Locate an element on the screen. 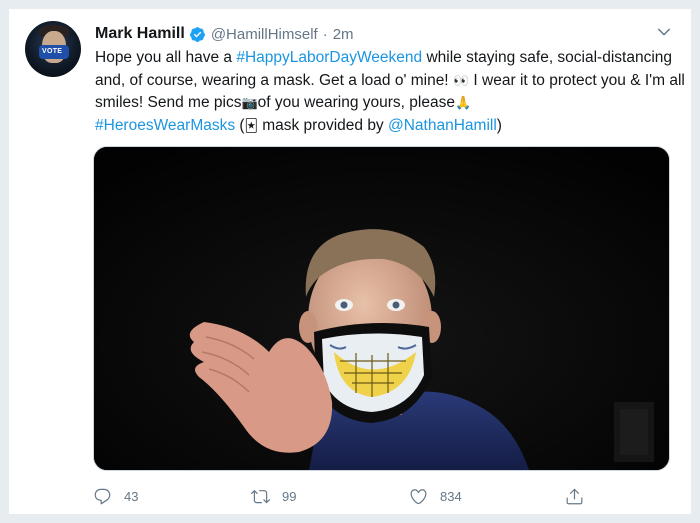  share-button is located at coordinates (574, 496).